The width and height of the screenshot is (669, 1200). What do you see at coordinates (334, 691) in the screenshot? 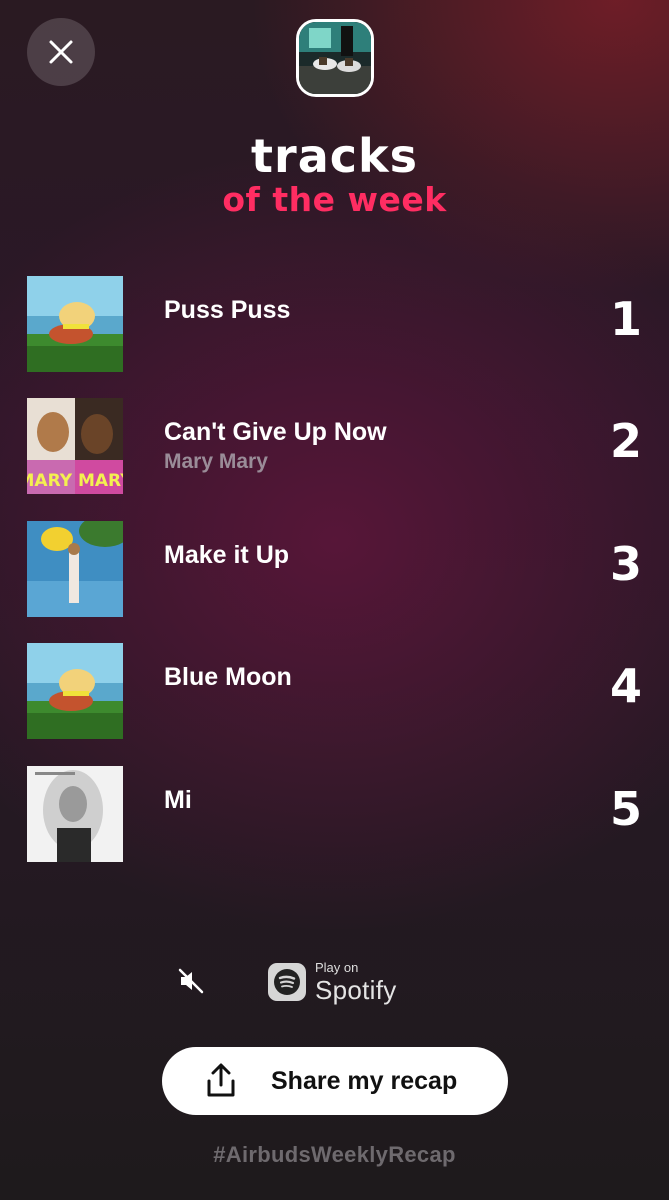
I see `track-row: Blue Moon 4` at bounding box center [334, 691].